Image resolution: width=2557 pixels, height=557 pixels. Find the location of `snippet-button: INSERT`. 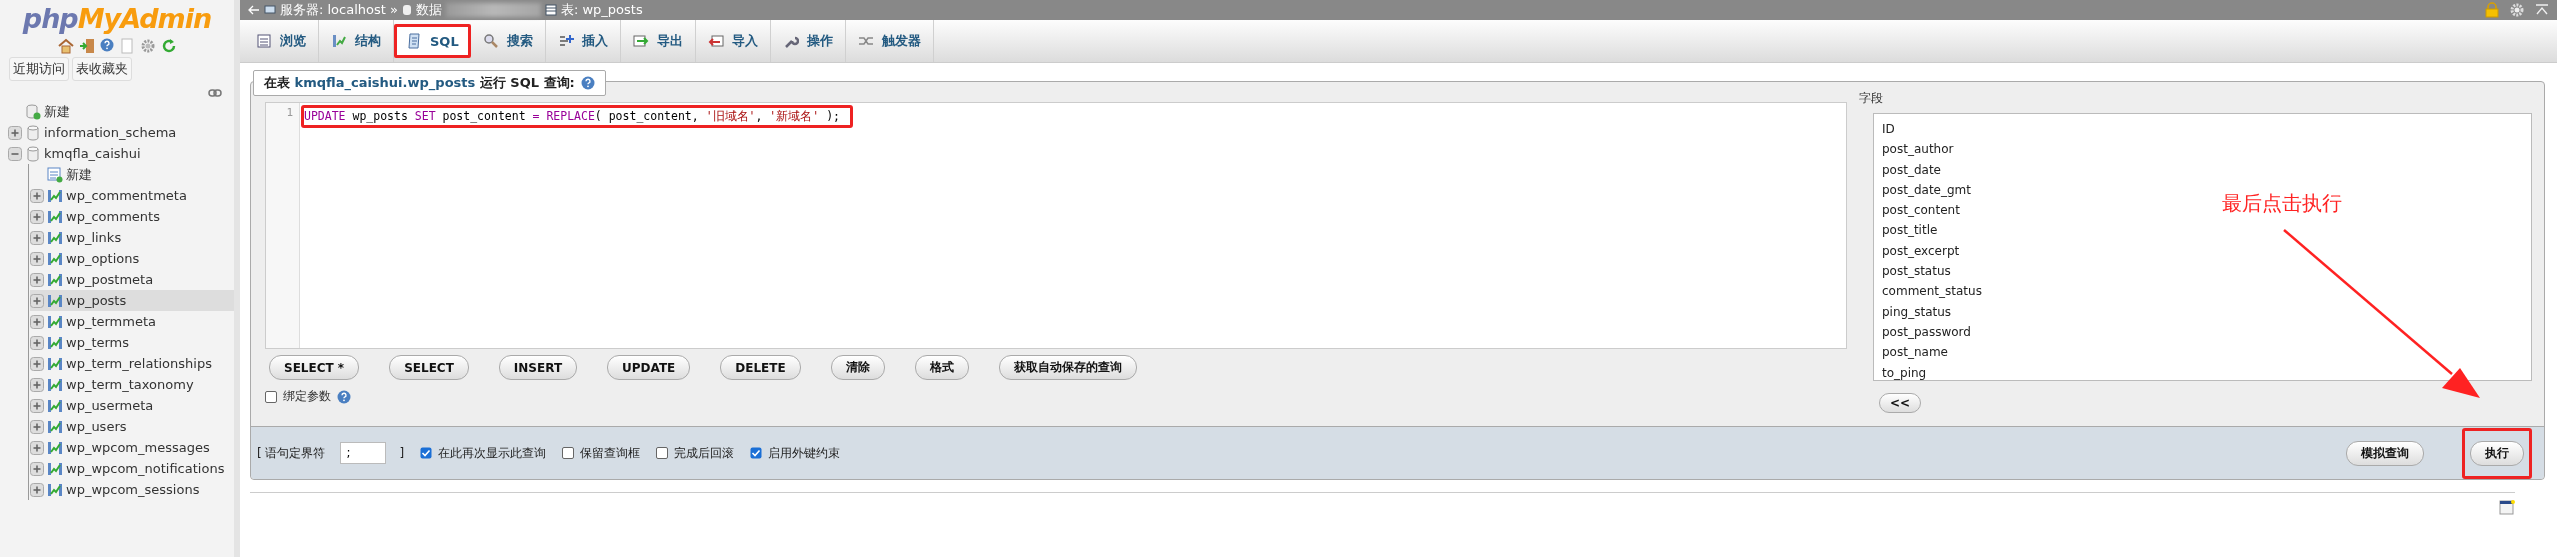

snippet-button: INSERT is located at coordinates (538, 367).